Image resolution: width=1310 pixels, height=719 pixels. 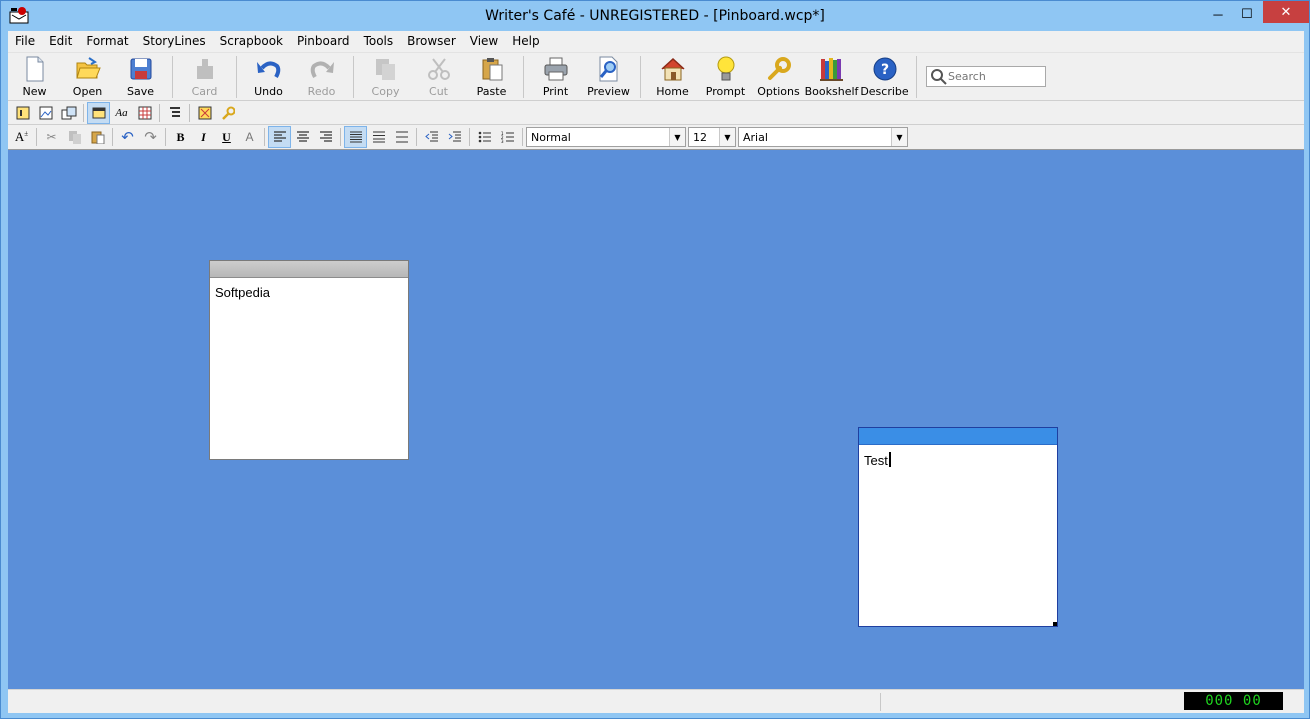 I want to click on outdent-icon, so click(x=431, y=136).